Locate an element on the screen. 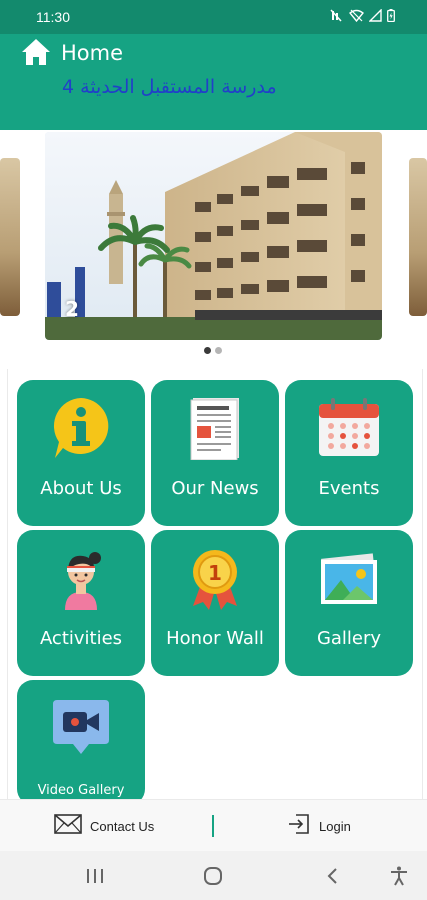 This screenshot has width=427, height=900. menu-tile-our-news: Our News is located at coordinates (215, 453).